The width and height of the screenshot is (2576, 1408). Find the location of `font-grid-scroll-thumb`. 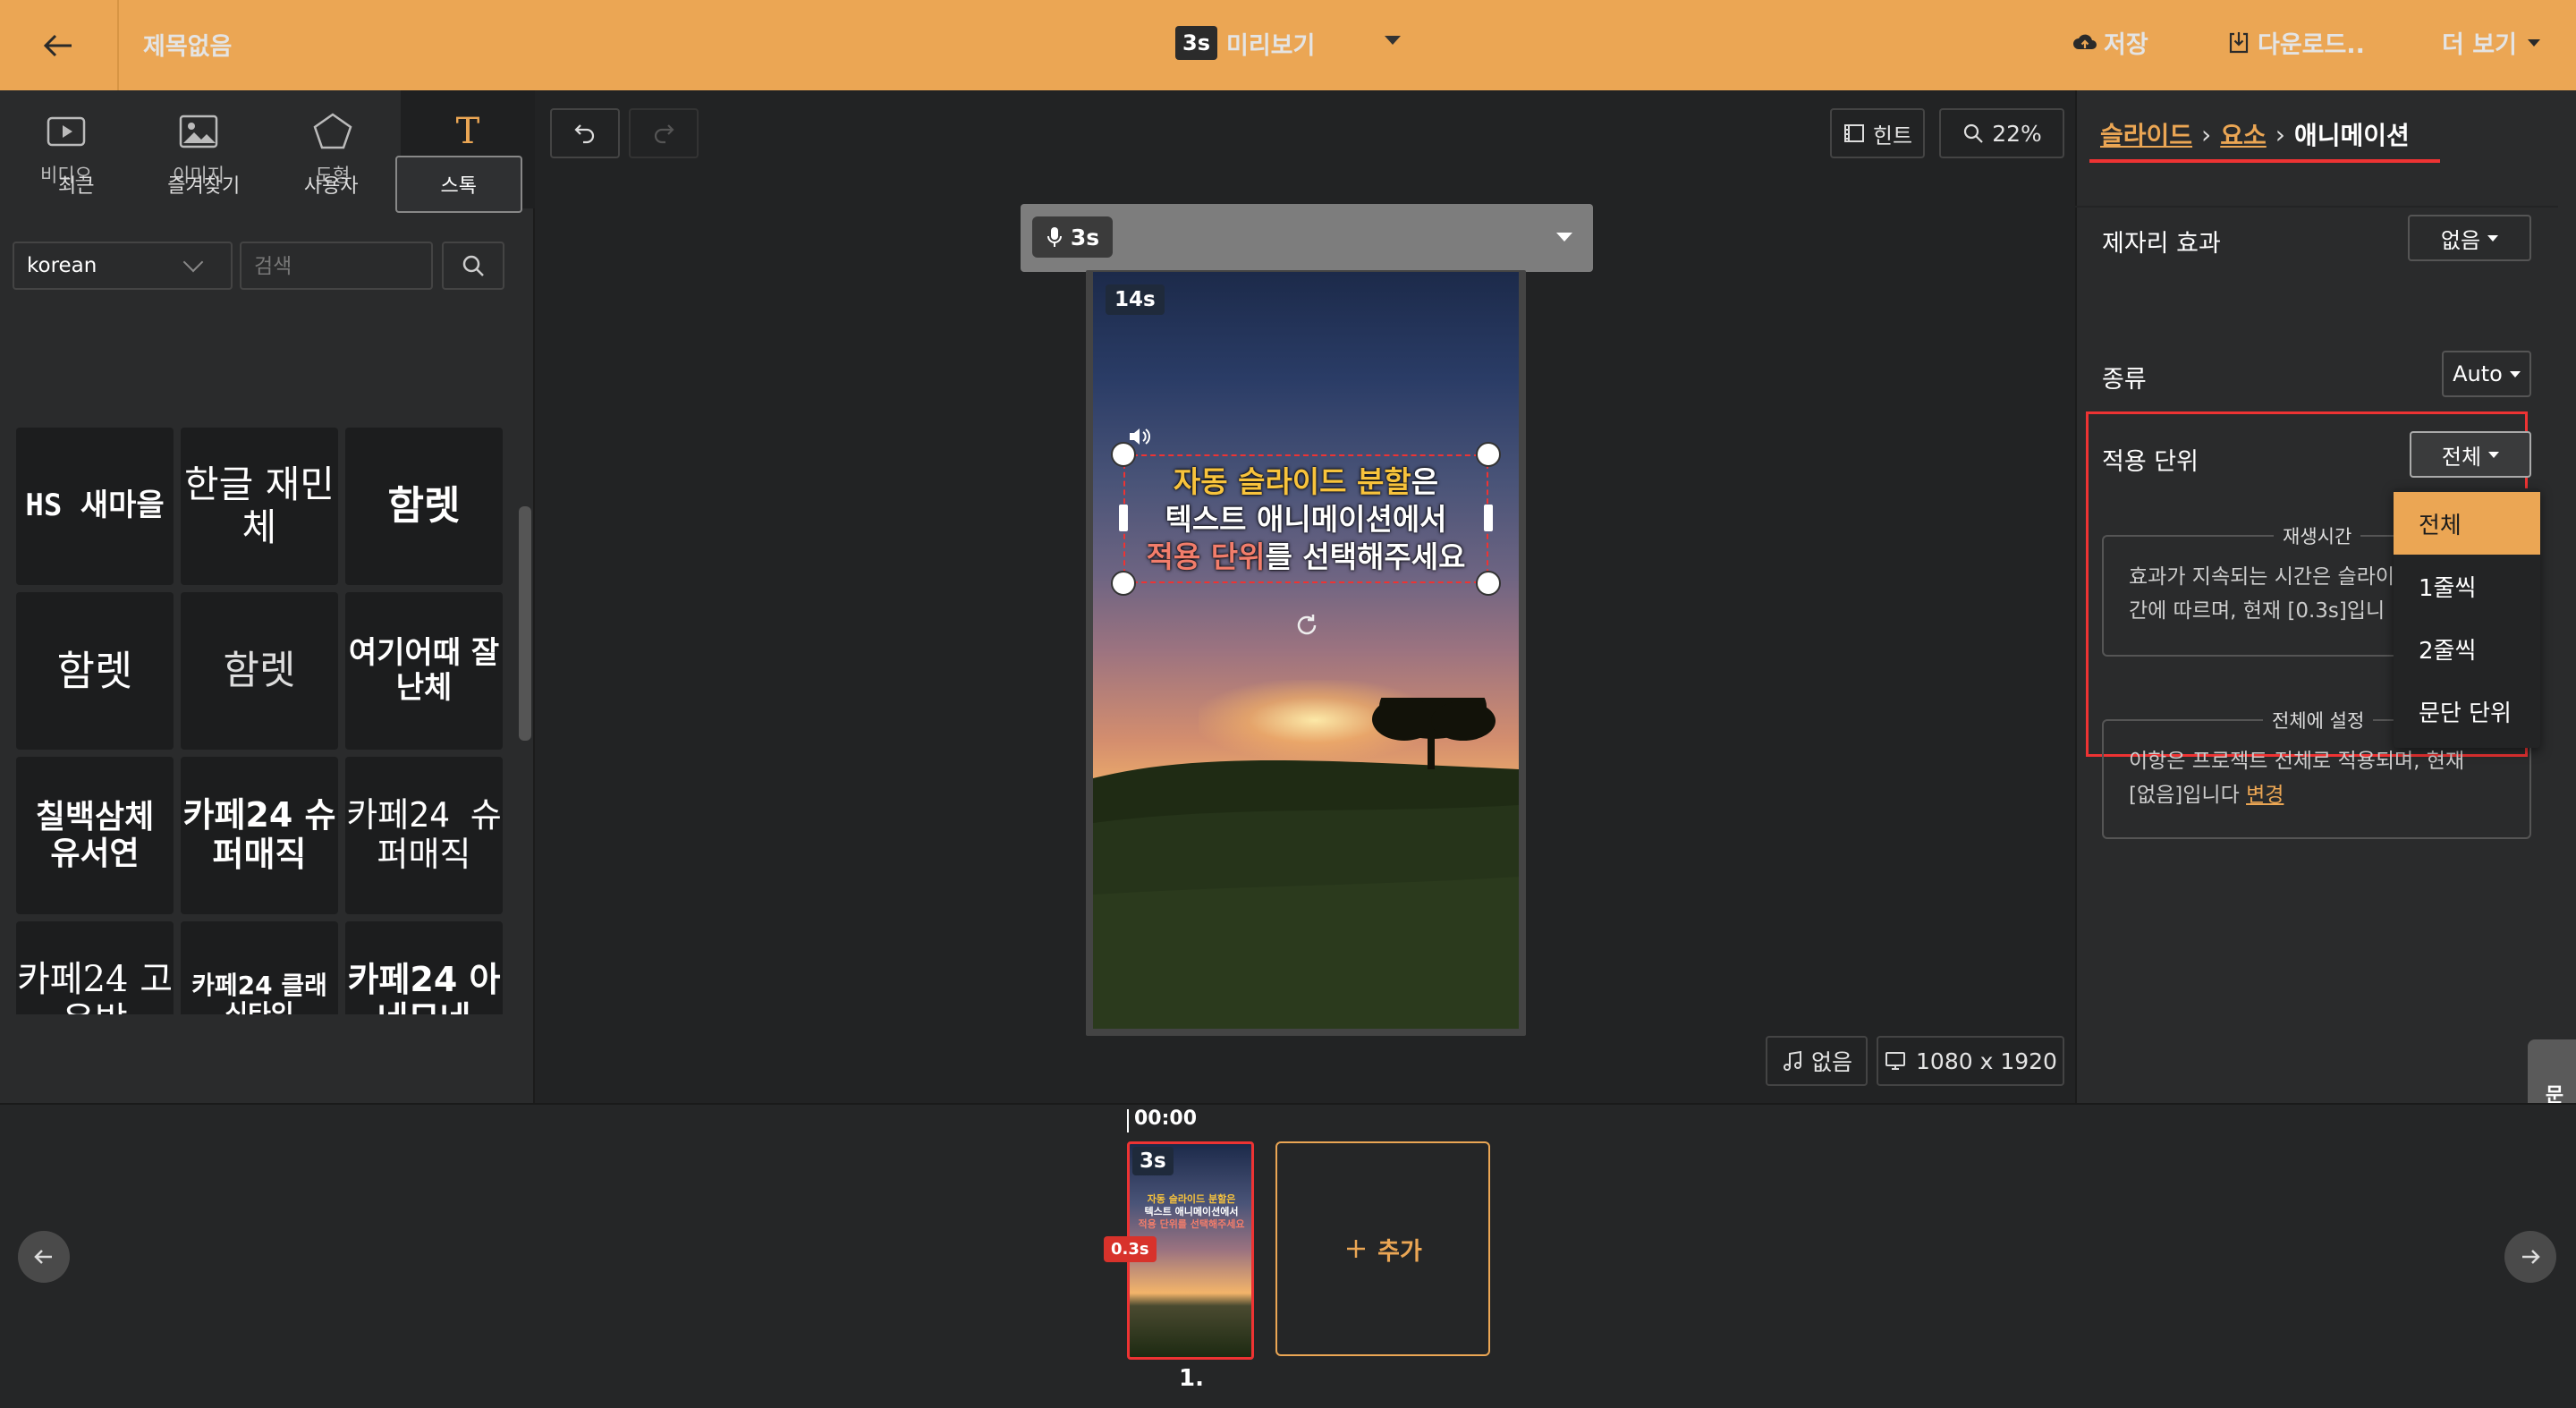

font-grid-scroll-thumb is located at coordinates (525, 623).